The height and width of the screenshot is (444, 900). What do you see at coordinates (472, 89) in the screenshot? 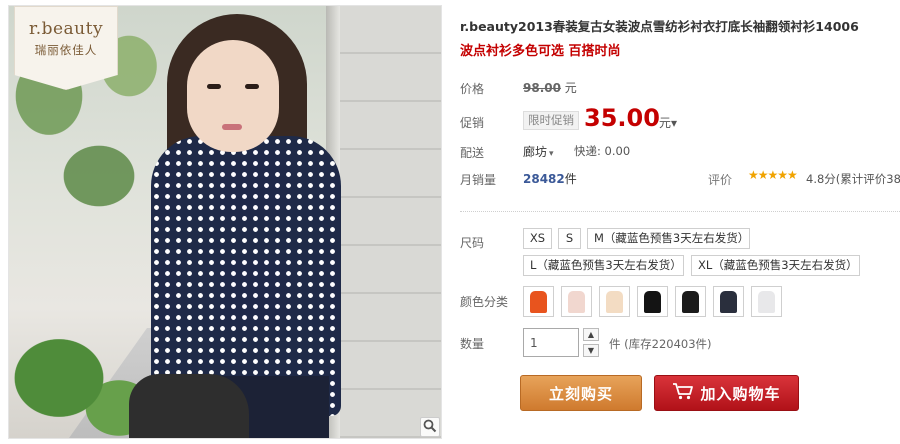
I see `price-label: 价格` at bounding box center [472, 89].